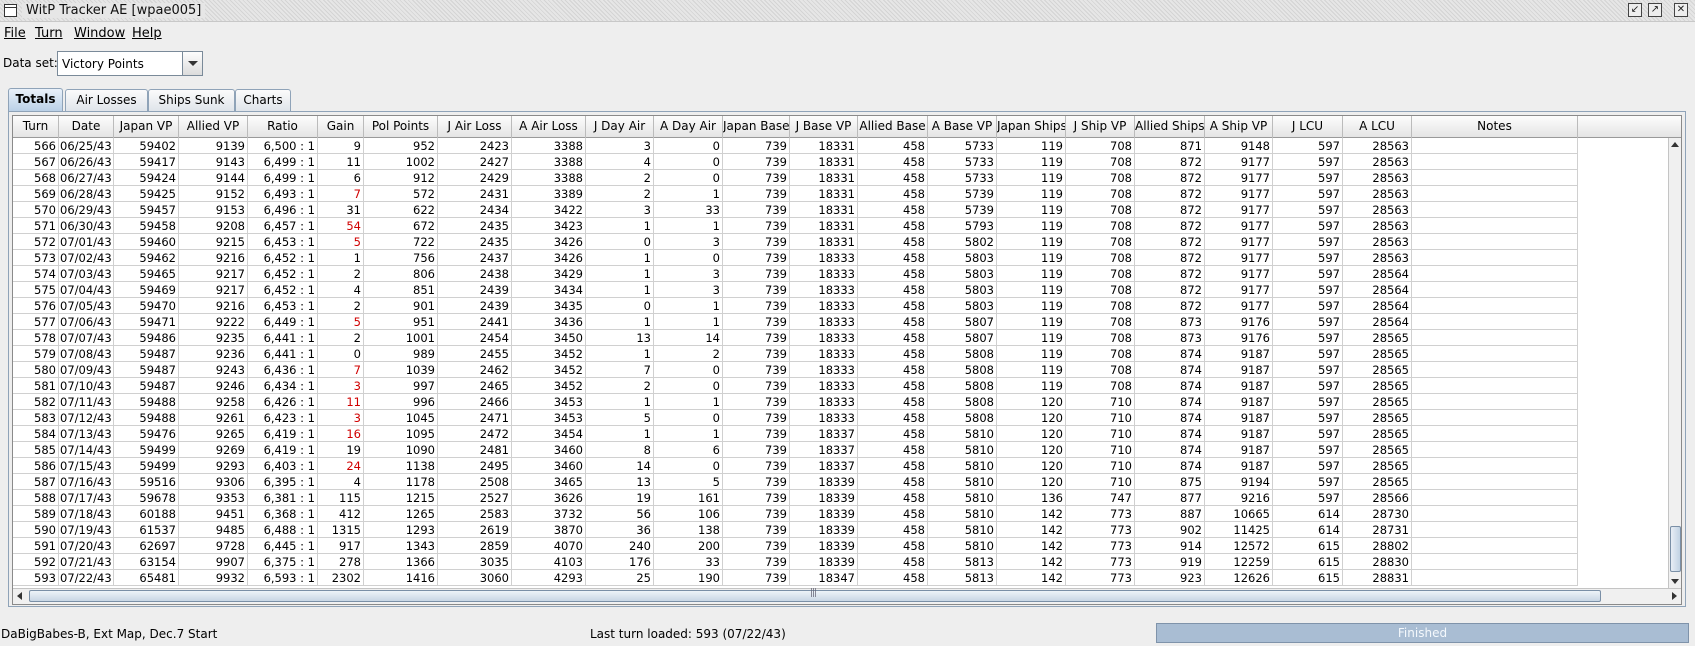 The height and width of the screenshot is (646, 1695). I want to click on table-cell: 574, so click(36, 274).